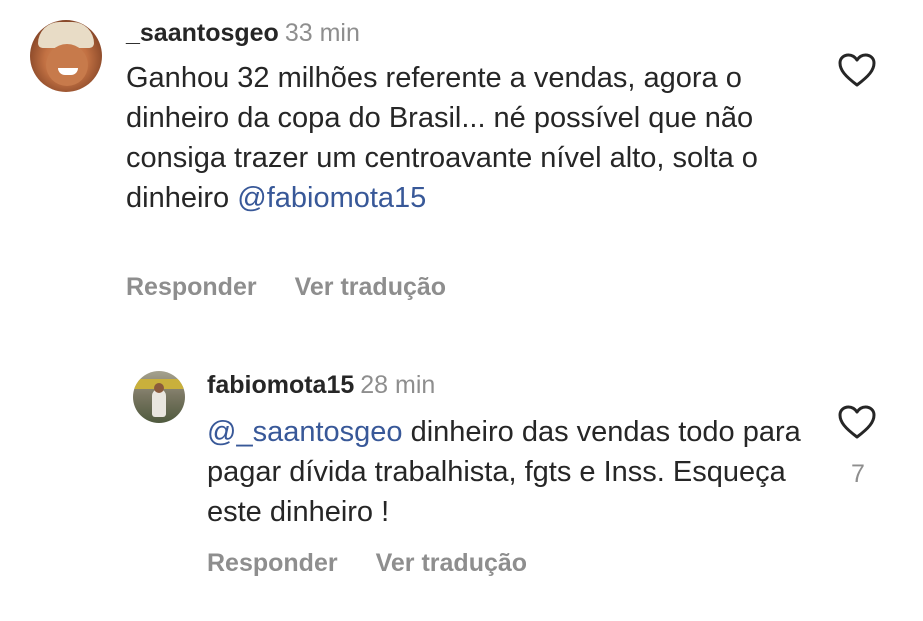  I want to click on mention-link: @fabiomota15, so click(331, 198).